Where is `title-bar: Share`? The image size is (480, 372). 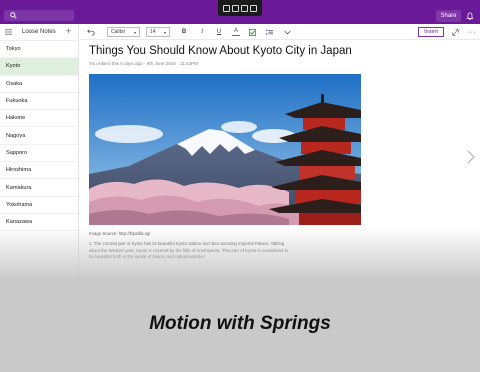 title-bar: Share is located at coordinates (240, 12).